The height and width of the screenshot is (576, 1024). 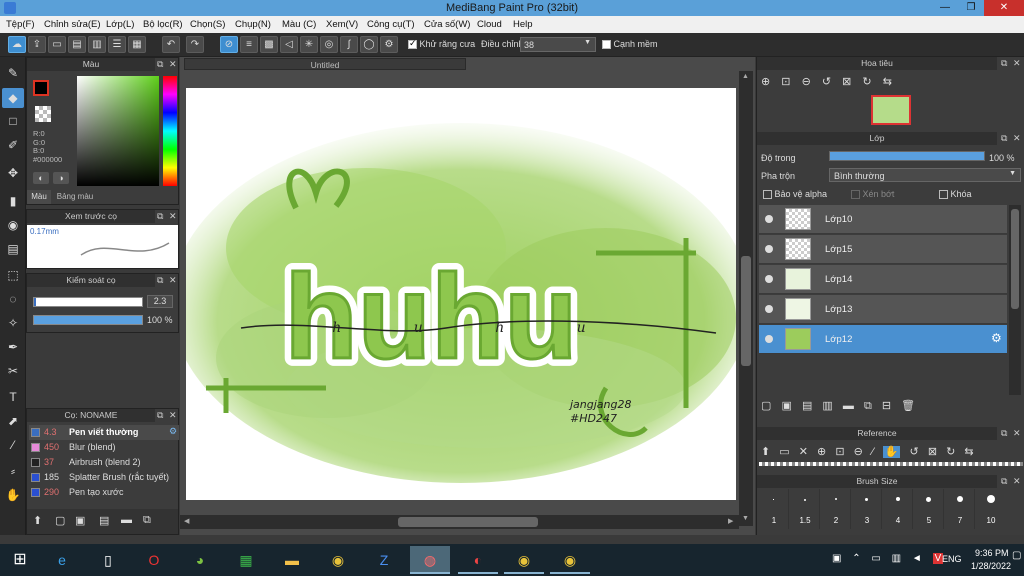 I want to click on radial-snap-icon: ✳, so click(x=309, y=44).